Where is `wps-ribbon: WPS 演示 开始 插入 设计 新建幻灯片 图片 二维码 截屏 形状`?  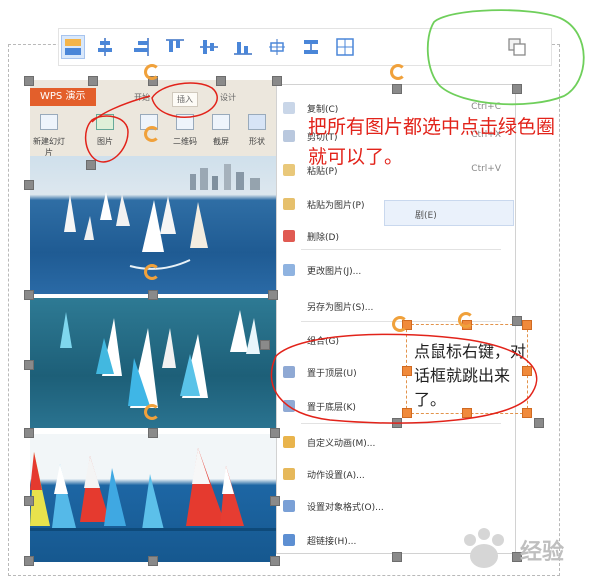
wps-ribbon: WPS 演示 开始 插入 设计 新建幻灯片 图片 二维码 截屏 形状 is located at coordinates (153, 118).